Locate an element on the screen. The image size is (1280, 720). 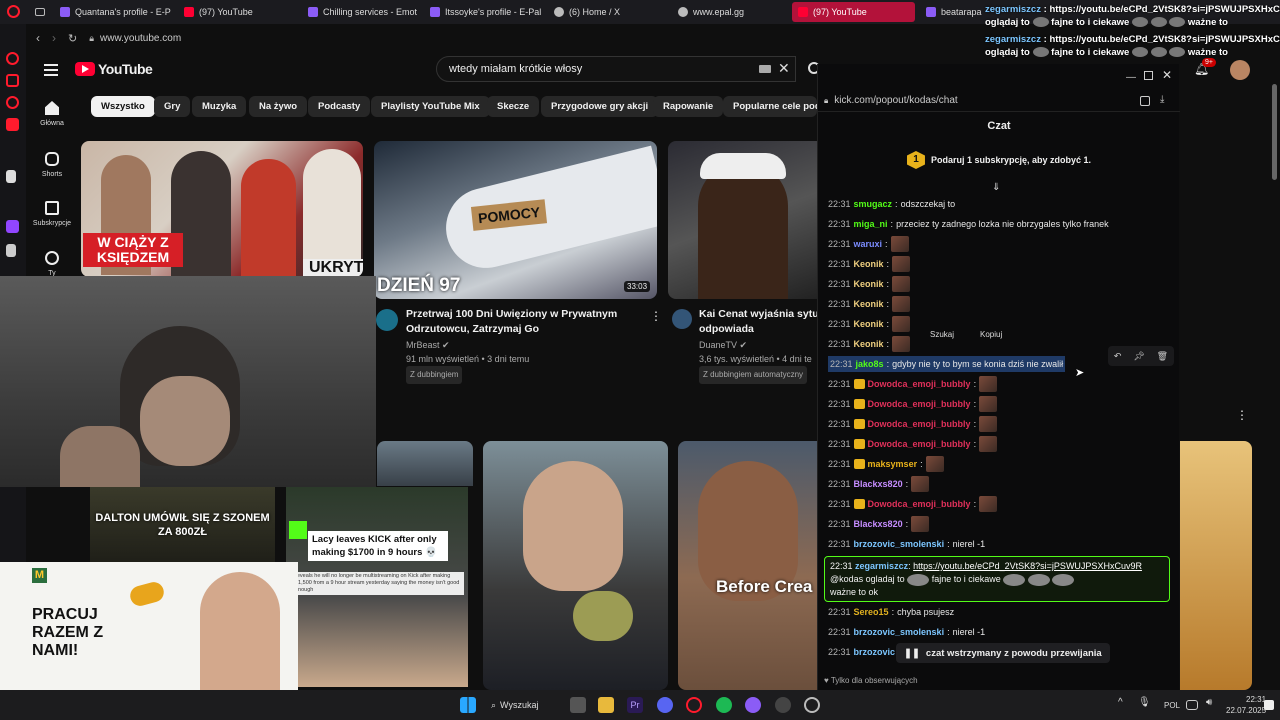
nav-shorts: Shorts is located at coordinates (52, 165).